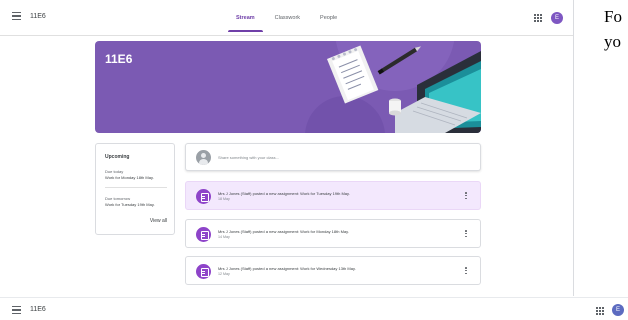 The height and width of the screenshot is (320, 628). Describe the element at coordinates (114, 171) in the screenshot. I see `upcoming-due-label: Due today` at that location.